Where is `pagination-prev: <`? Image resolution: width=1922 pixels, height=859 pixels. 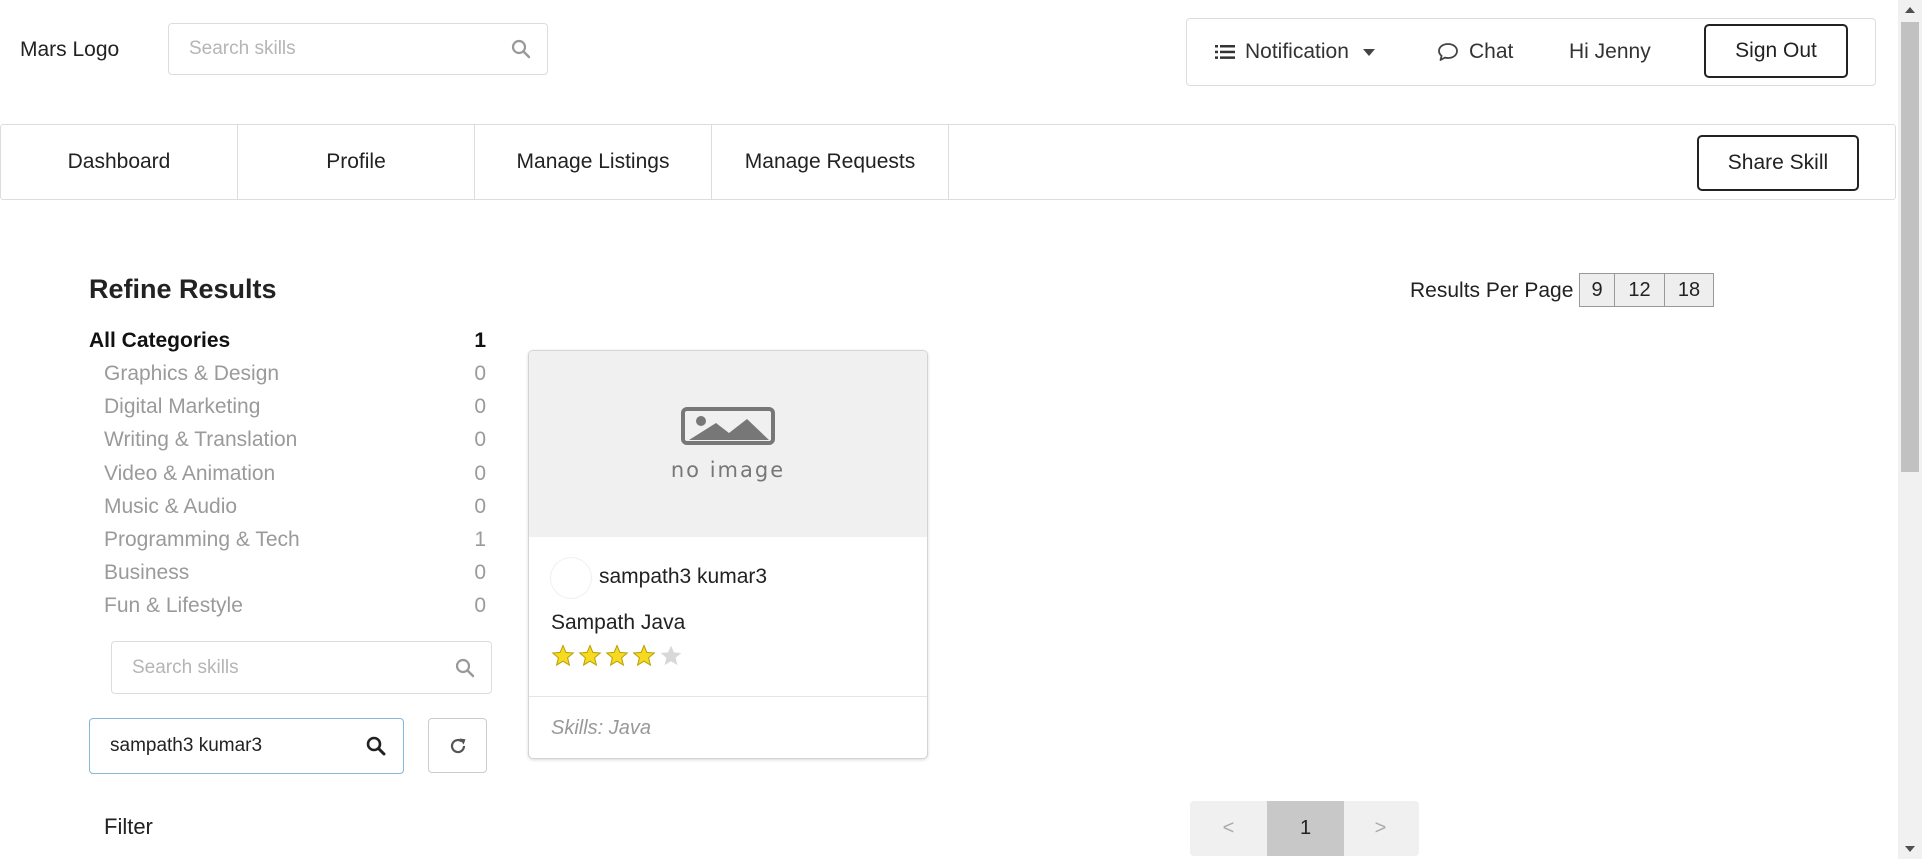 pagination-prev: < is located at coordinates (1228, 828).